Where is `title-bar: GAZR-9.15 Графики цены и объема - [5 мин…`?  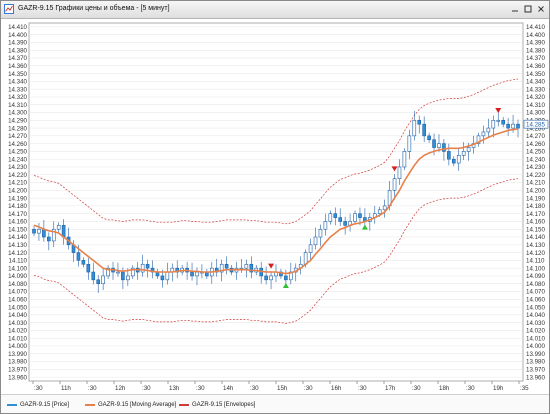
title-bar: GAZR-9.15 Графики цены и объема - [5 мин… is located at coordinates (275, 10).